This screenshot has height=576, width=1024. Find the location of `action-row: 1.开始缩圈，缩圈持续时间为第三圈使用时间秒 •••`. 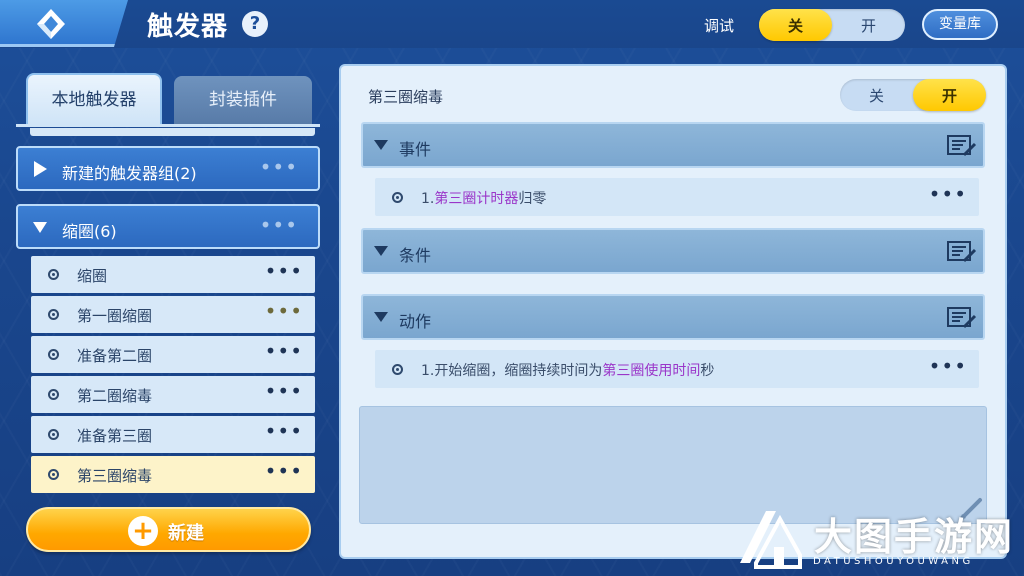

action-row: 1.开始缩圈，缩圈持续时间为第三圈使用时间秒 ••• is located at coordinates (677, 369).